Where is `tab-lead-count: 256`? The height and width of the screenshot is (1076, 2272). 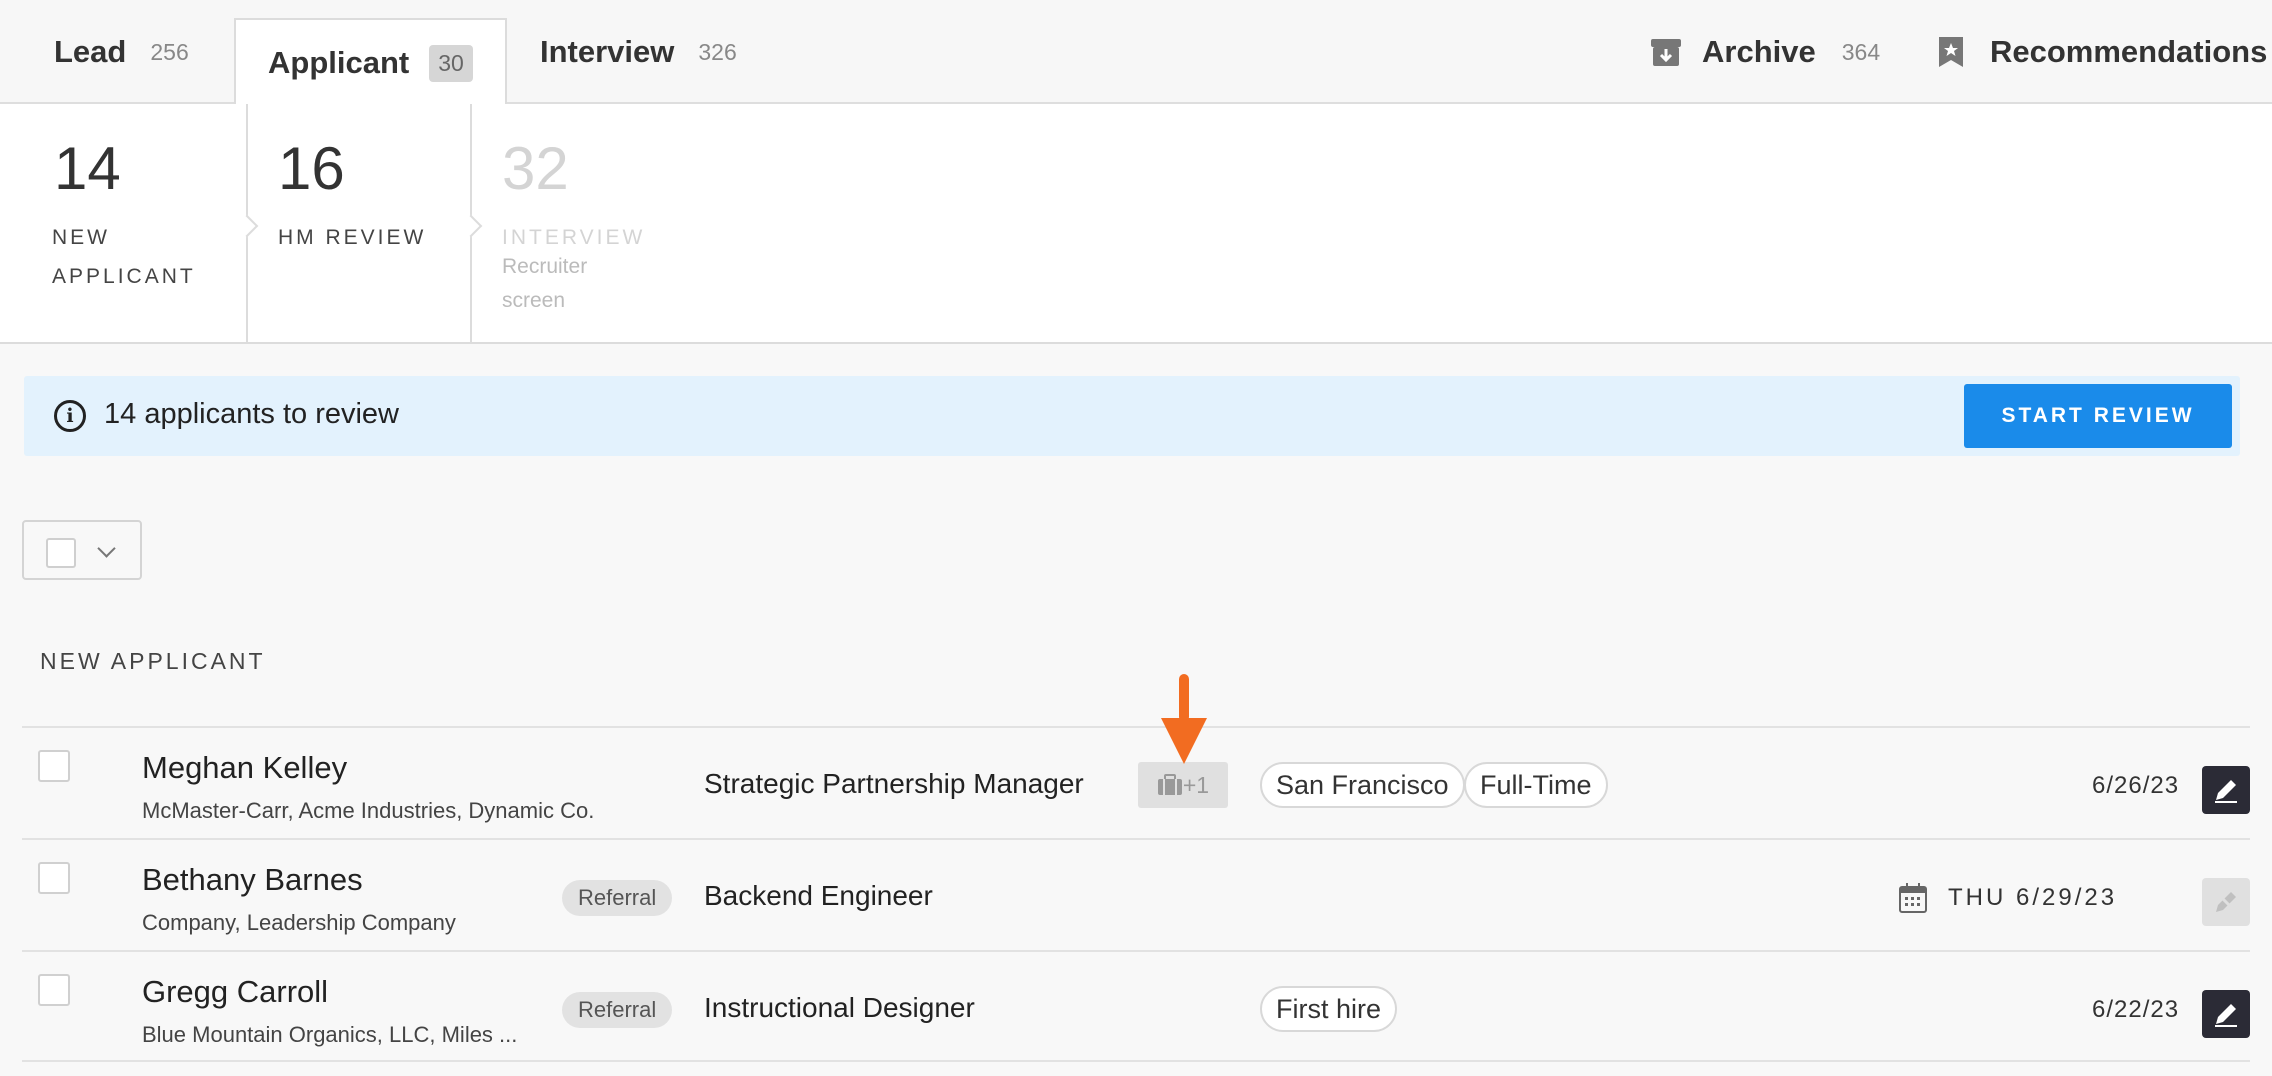 tab-lead-count: 256 is located at coordinates (169, 51).